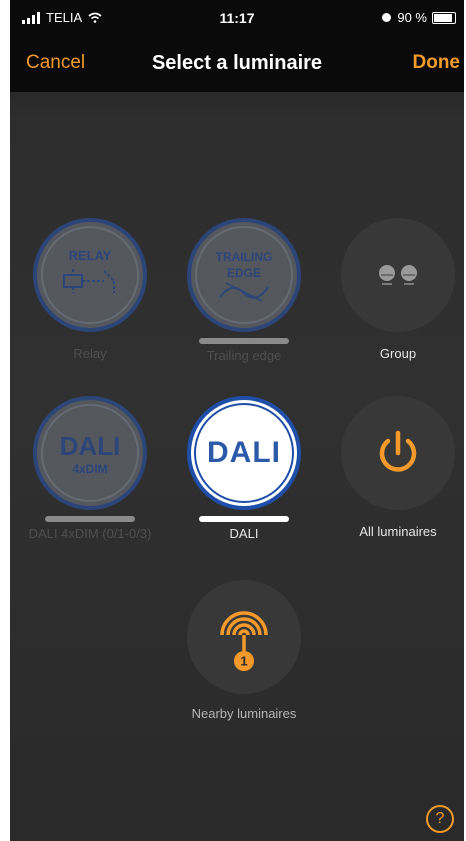 This screenshot has width=466, height=841. I want to click on trailing-edge-label: Trailing edge, so click(244, 355).